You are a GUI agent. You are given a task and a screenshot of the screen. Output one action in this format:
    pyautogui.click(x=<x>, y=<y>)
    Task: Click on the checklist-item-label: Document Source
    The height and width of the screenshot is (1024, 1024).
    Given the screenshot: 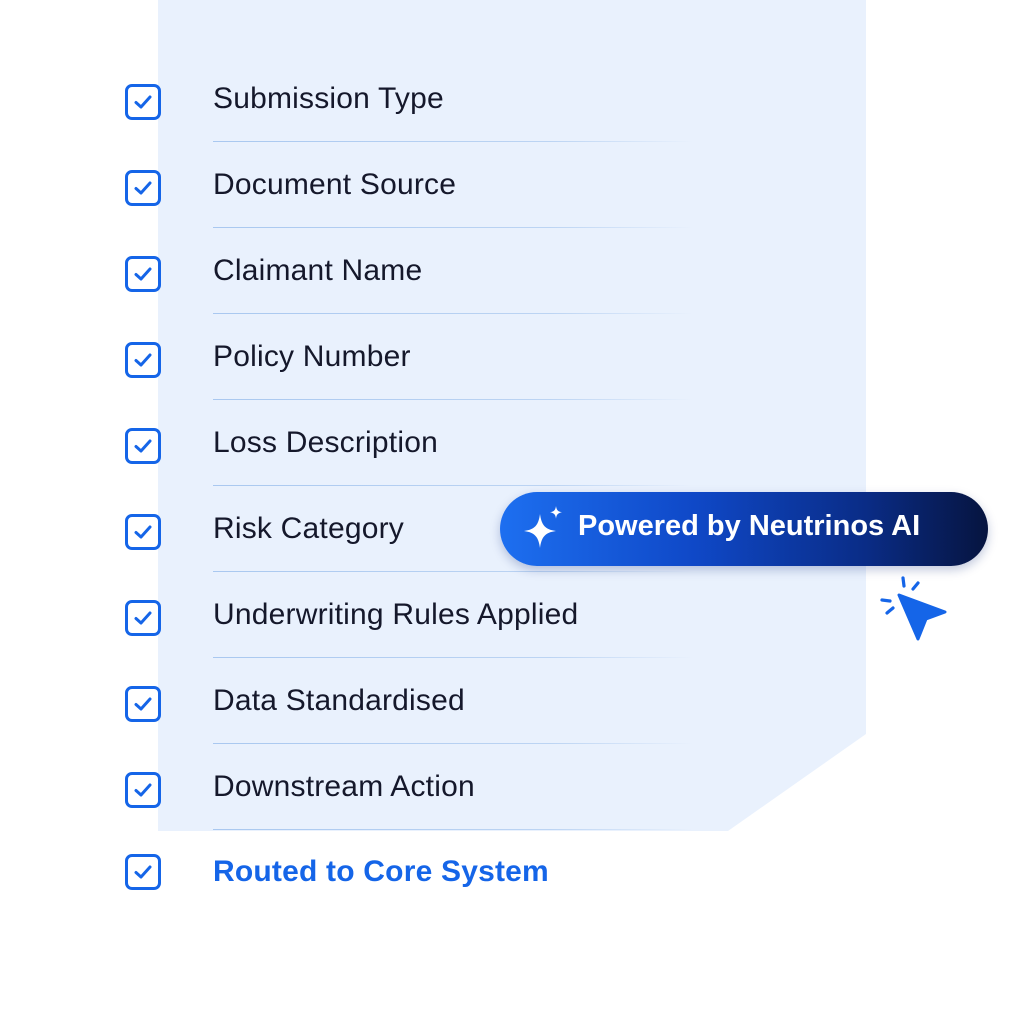 What is the action you would take?
    pyautogui.click(x=335, y=184)
    